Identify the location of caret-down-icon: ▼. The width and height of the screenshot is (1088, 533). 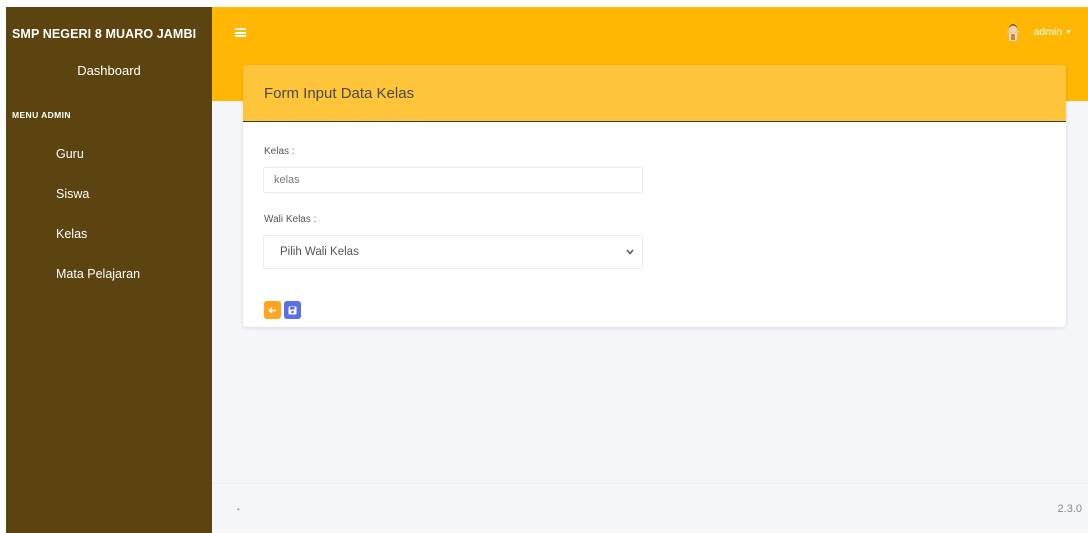
(1068, 32).